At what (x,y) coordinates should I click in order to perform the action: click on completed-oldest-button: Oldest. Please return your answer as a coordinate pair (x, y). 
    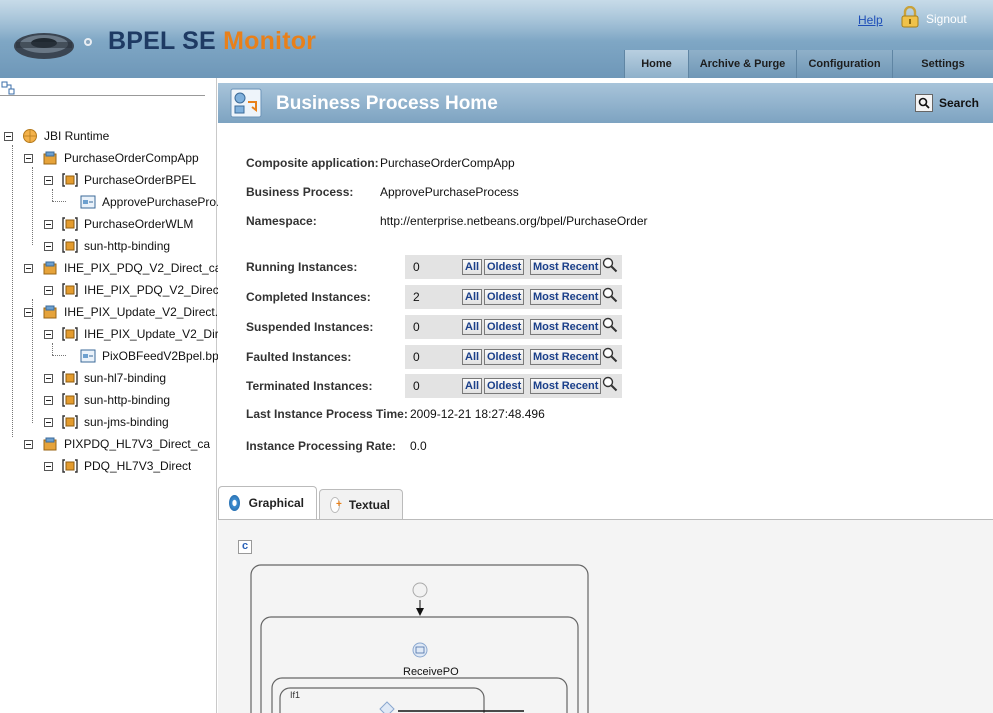
    Looking at the image, I should click on (504, 297).